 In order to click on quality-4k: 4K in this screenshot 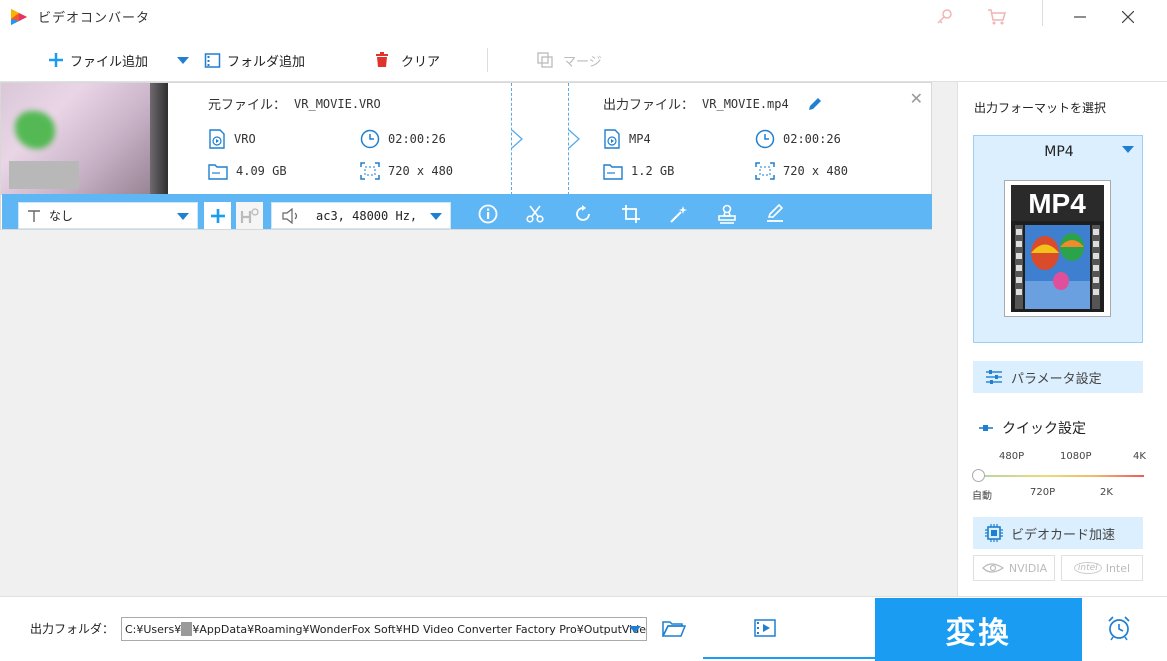, I will do `click(1139, 456)`.